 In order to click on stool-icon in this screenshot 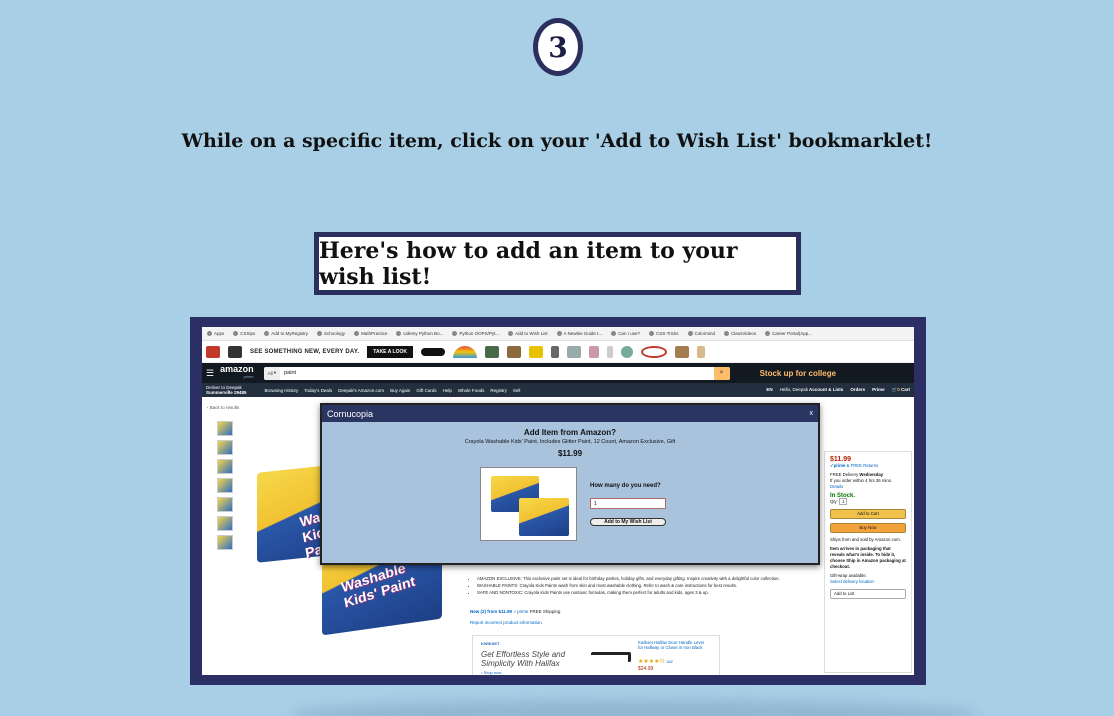, I will do `click(681, 351)`.